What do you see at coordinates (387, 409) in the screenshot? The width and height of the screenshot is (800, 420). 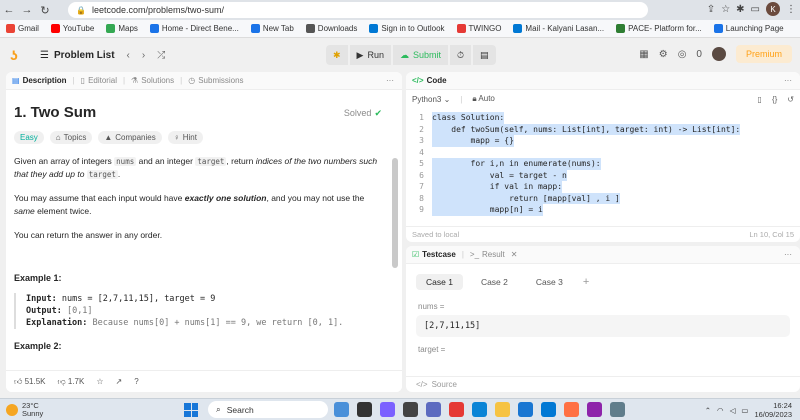 I see `teams-icon` at bounding box center [387, 409].